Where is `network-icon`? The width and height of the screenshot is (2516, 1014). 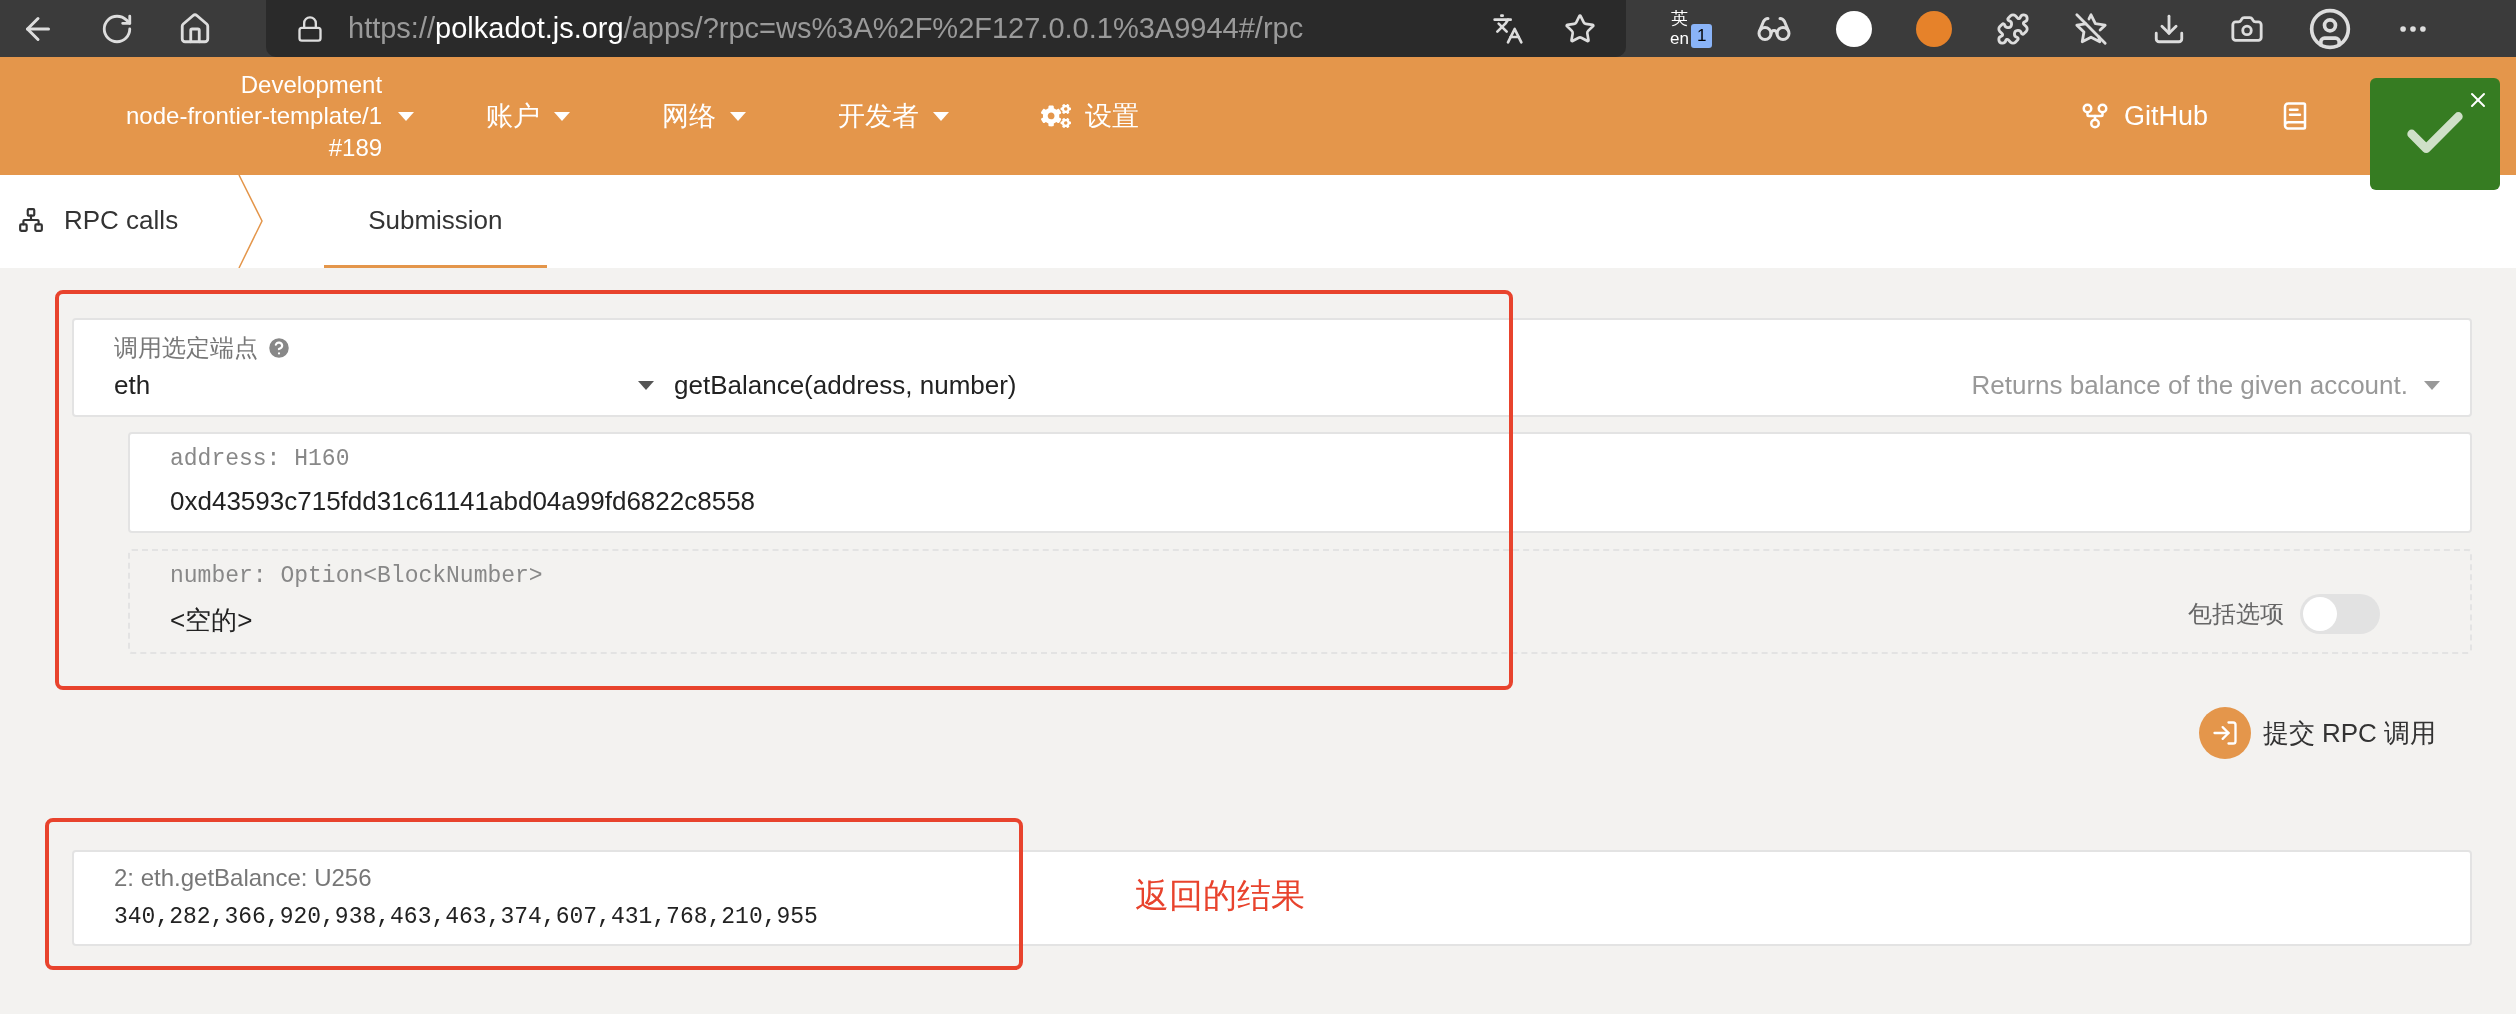
network-icon is located at coordinates (31, 220).